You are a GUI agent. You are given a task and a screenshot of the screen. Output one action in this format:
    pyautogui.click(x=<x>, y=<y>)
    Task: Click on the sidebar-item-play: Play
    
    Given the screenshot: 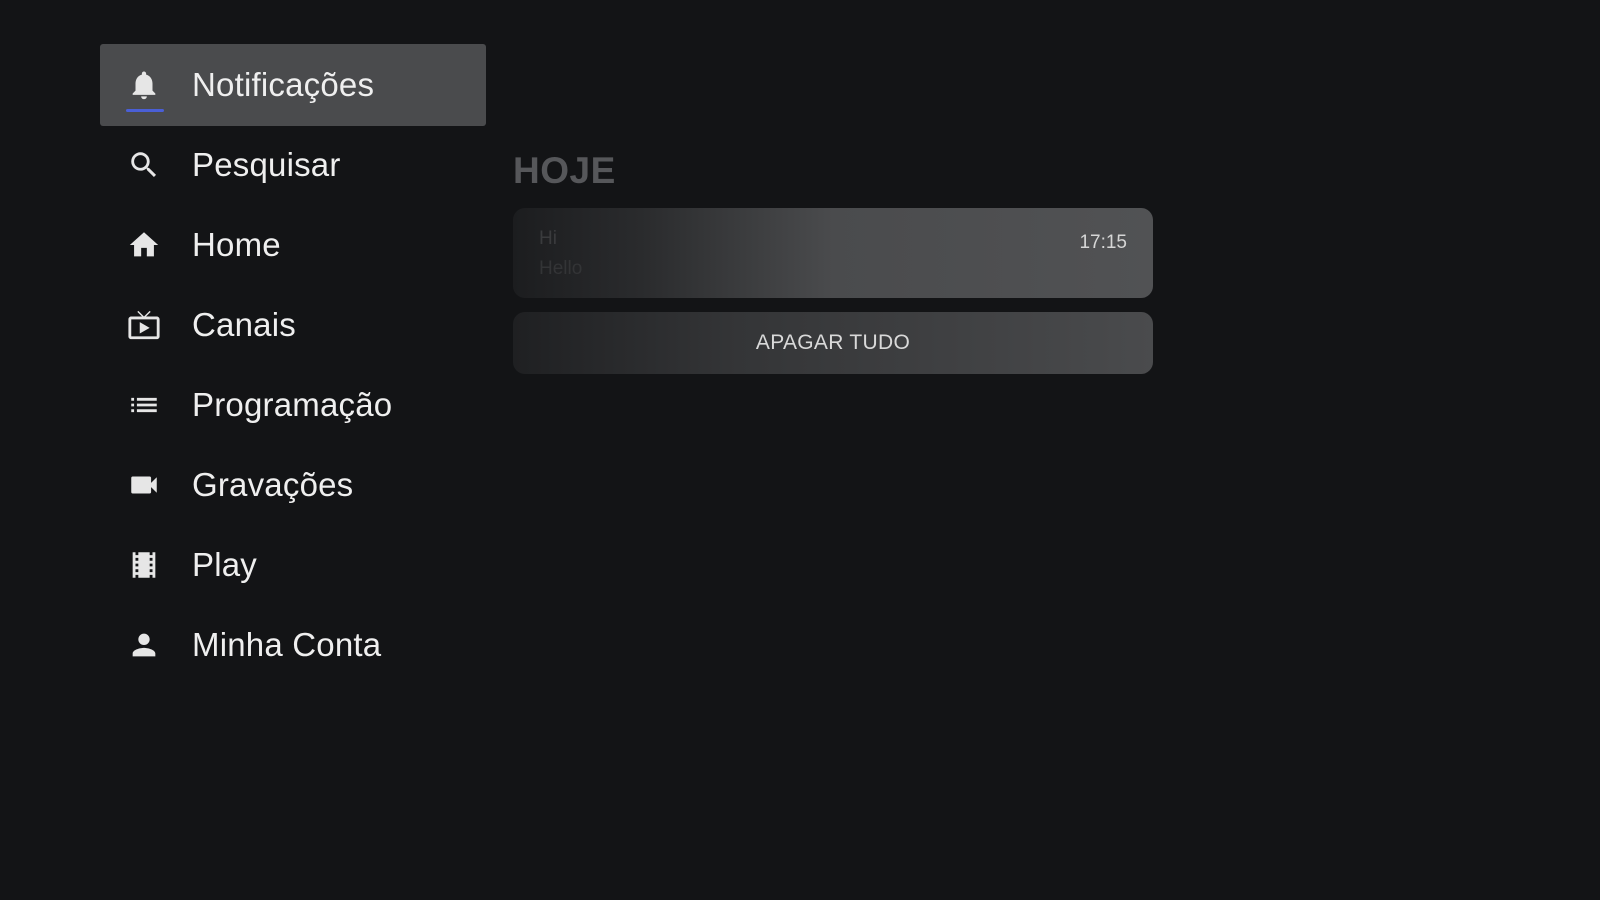 What is the action you would take?
    pyautogui.click(x=293, y=565)
    